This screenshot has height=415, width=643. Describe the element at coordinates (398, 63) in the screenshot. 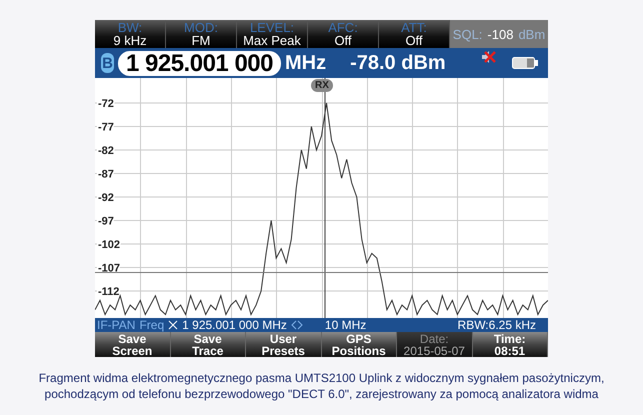

I see `power-reading: -78.0 dBm` at that location.